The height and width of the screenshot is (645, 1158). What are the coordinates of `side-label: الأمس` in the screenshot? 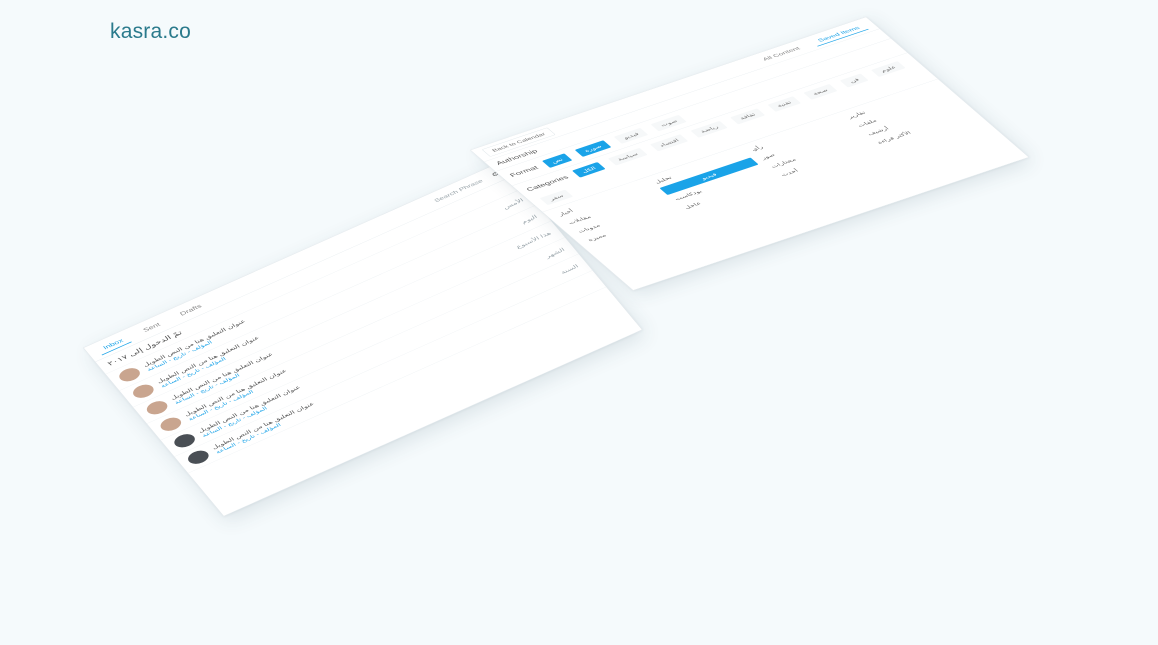 It's located at (513, 204).